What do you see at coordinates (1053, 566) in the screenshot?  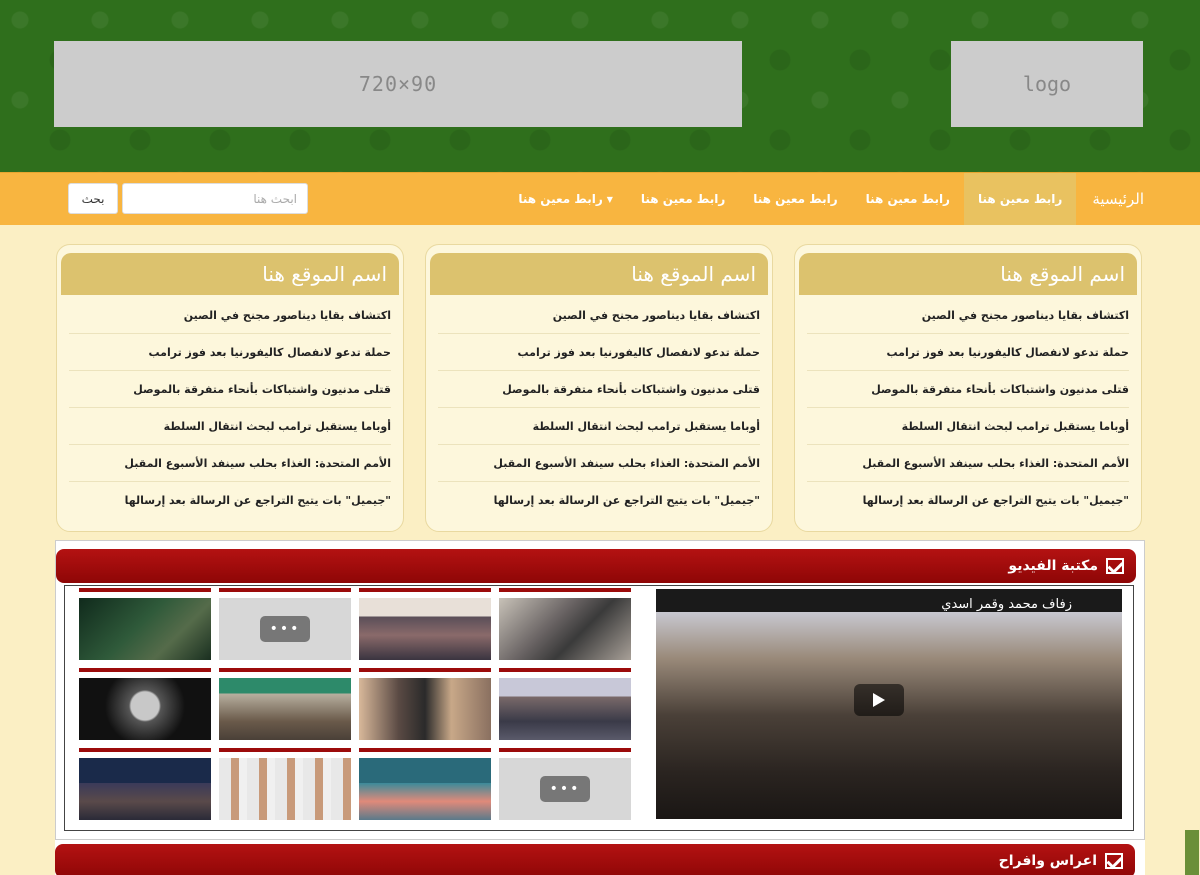 I see `section-title: مكتبة الفيديو` at bounding box center [1053, 566].